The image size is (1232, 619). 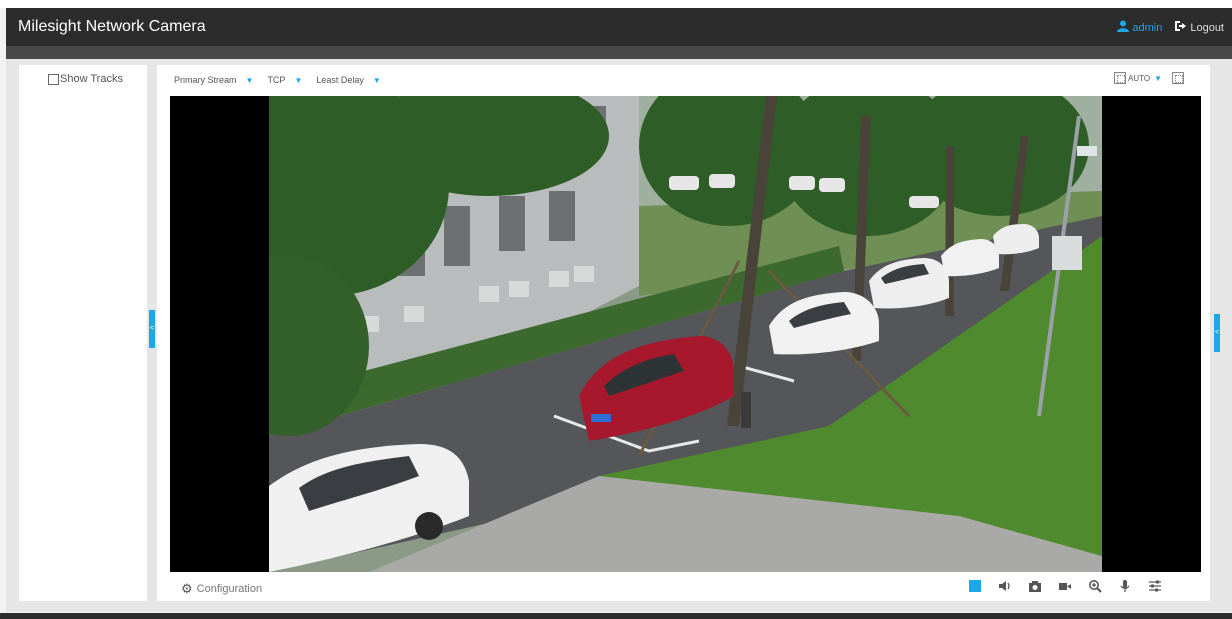 I want to click on delay-caret-icon: ▼, so click(x=377, y=80).